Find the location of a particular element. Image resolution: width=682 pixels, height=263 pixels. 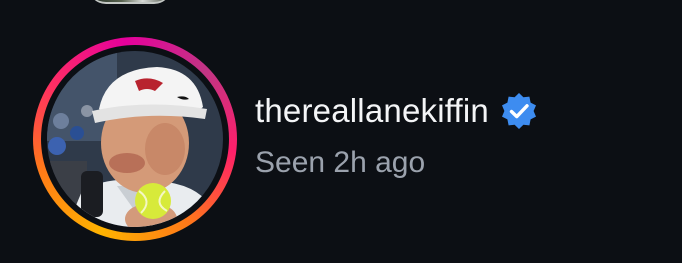

previous-avatar-fragment is located at coordinates (130, 2).